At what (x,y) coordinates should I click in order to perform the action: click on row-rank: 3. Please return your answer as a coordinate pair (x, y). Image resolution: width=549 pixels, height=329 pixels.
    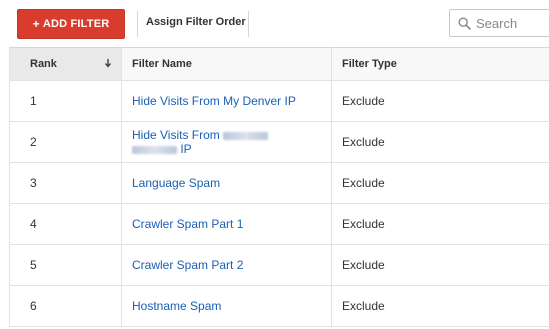
    Looking at the image, I should click on (65, 183).